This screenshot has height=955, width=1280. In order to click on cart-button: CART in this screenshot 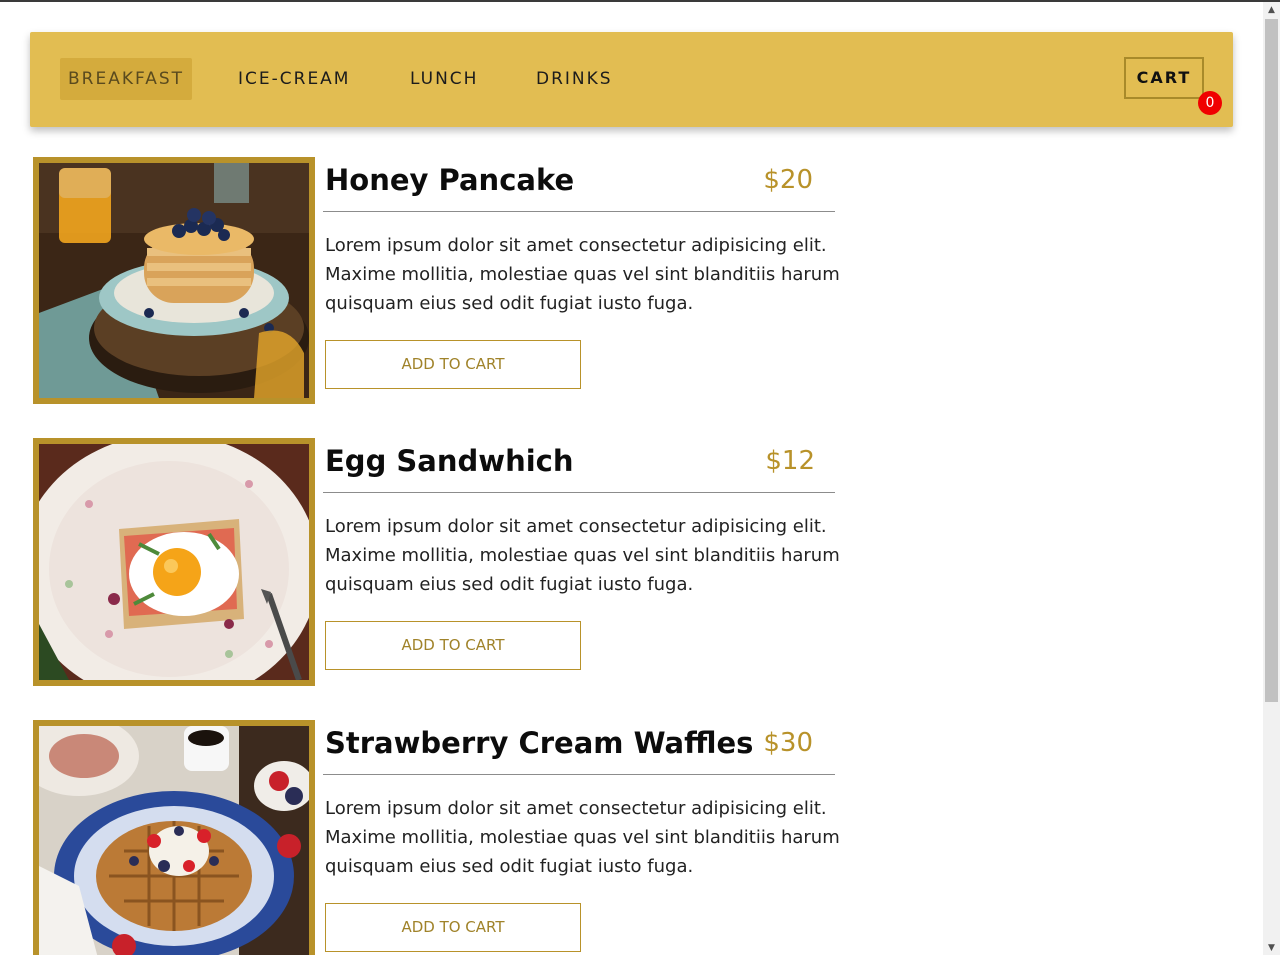, I will do `click(1164, 78)`.